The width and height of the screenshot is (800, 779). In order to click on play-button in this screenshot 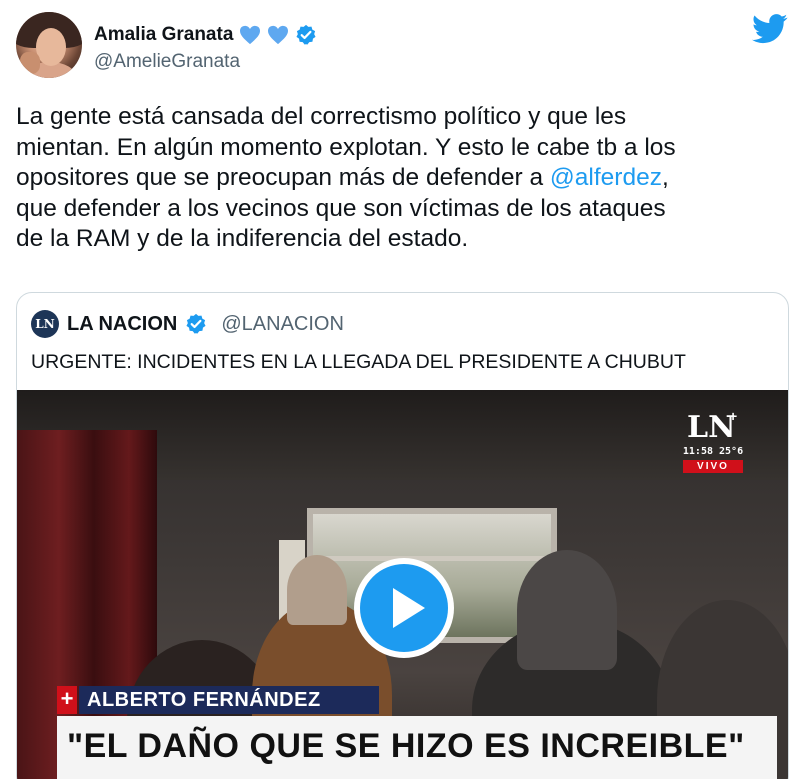, I will do `click(404, 608)`.